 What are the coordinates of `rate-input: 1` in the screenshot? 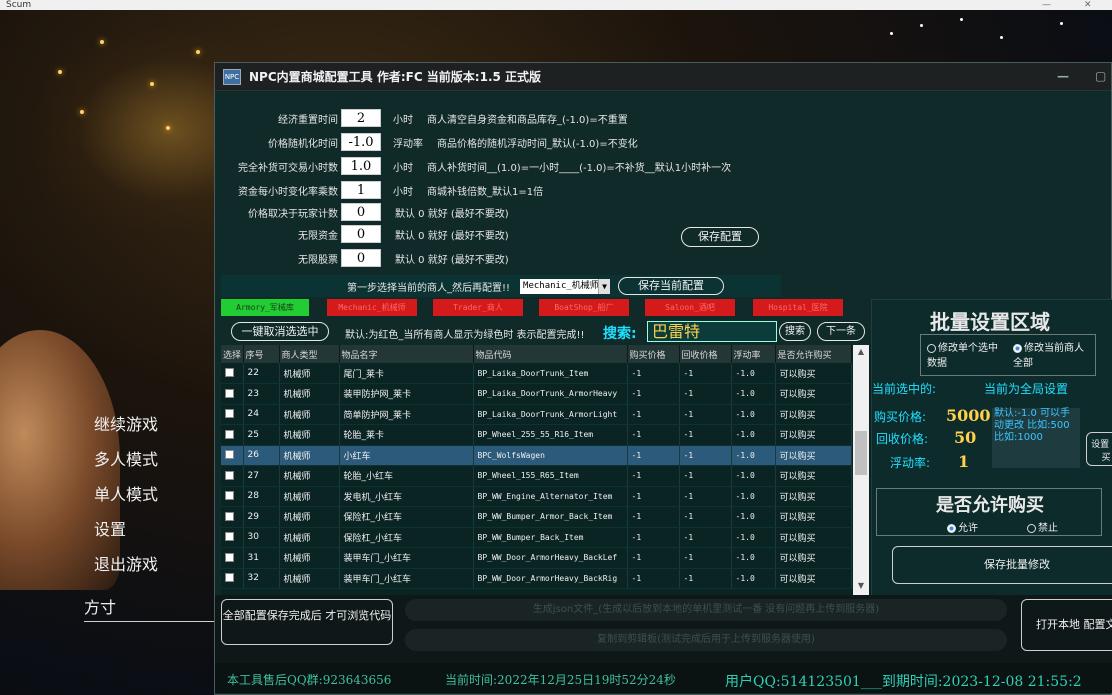 It's located at (963, 461).